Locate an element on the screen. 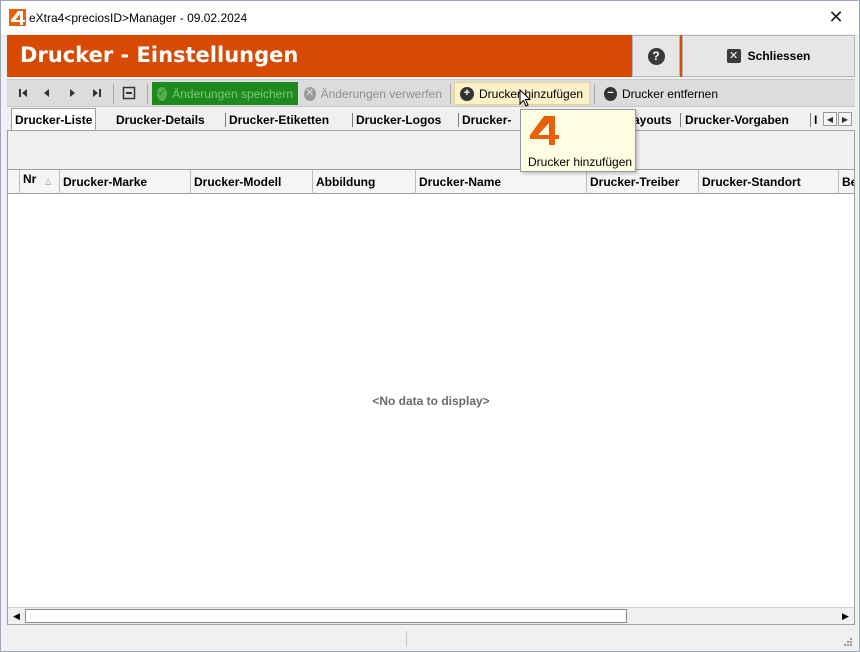  discard-x-icon: ✕ is located at coordinates (310, 93).